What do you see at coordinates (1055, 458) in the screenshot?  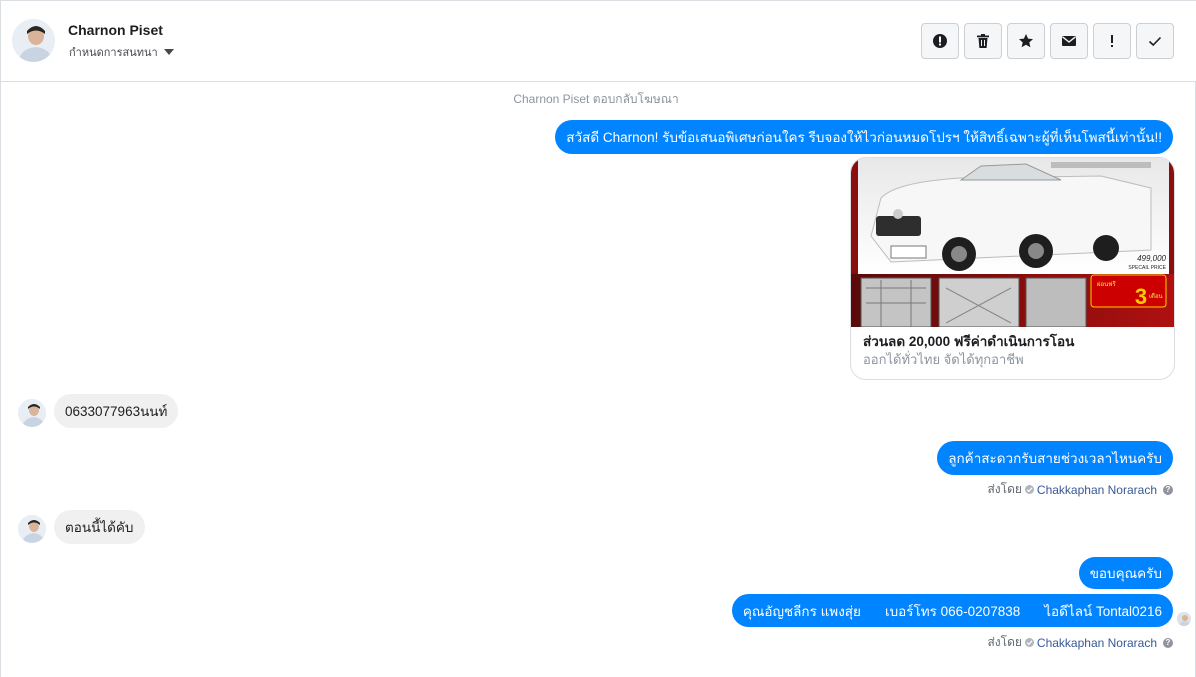 I see `message-bubble-outgoing: ลูกค้าสะดวกรับสายช่วงเวลาไหนครับ` at bounding box center [1055, 458].